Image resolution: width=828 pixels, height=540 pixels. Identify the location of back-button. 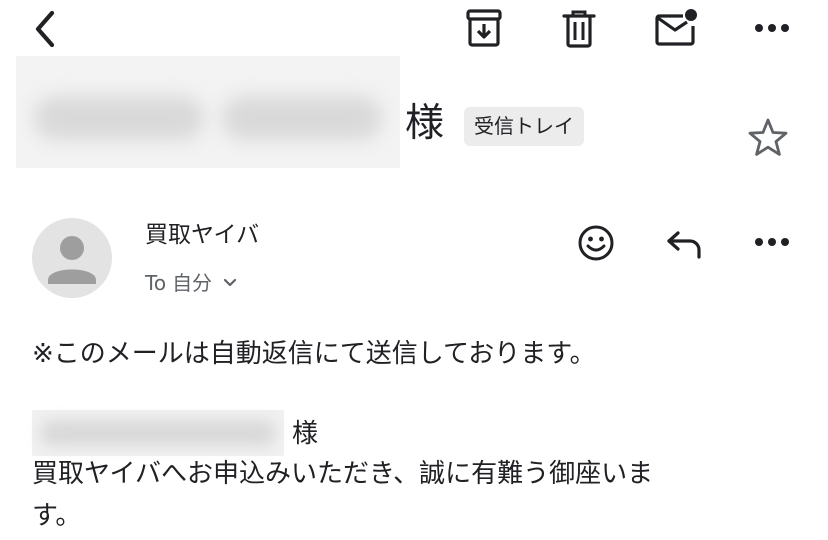
(45, 29).